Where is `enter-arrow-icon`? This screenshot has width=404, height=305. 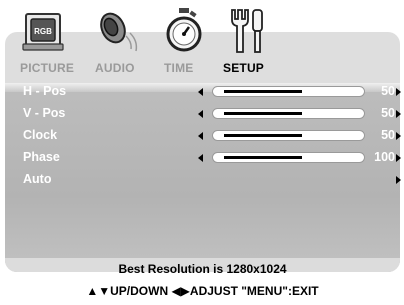
enter-arrow-icon is located at coordinates (398, 180).